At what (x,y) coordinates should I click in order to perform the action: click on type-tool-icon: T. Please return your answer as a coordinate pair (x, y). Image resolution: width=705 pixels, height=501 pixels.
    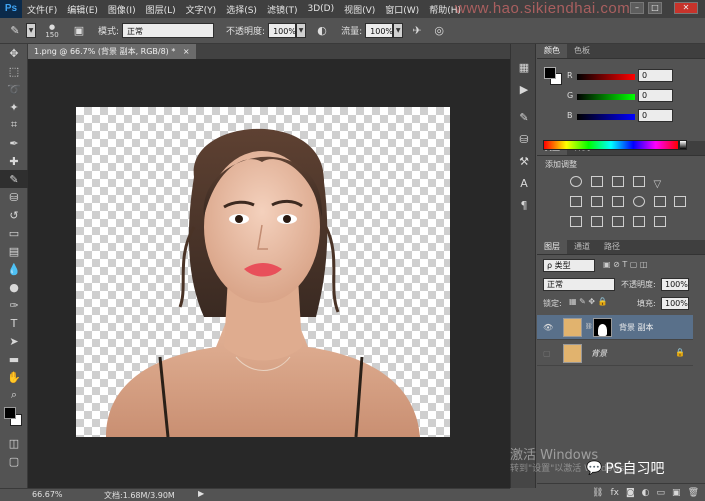
    Looking at the image, I should click on (14, 323).